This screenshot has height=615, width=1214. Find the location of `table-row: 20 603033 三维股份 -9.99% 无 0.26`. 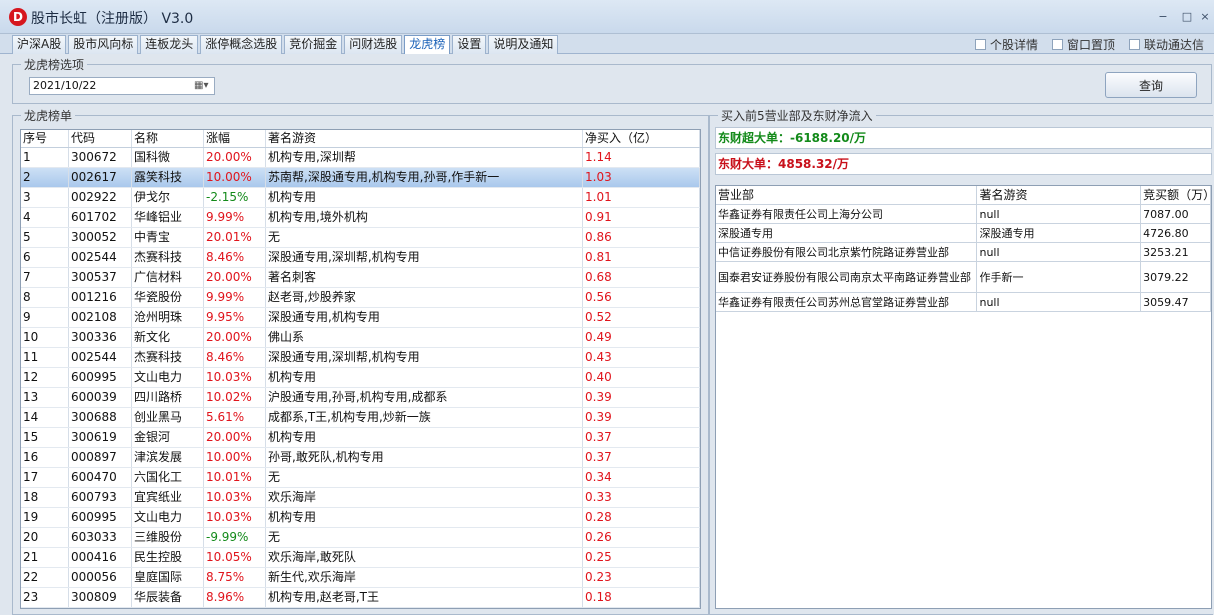

table-row: 20 603033 三维股份 -9.99% 无 0.26 is located at coordinates (360, 538).